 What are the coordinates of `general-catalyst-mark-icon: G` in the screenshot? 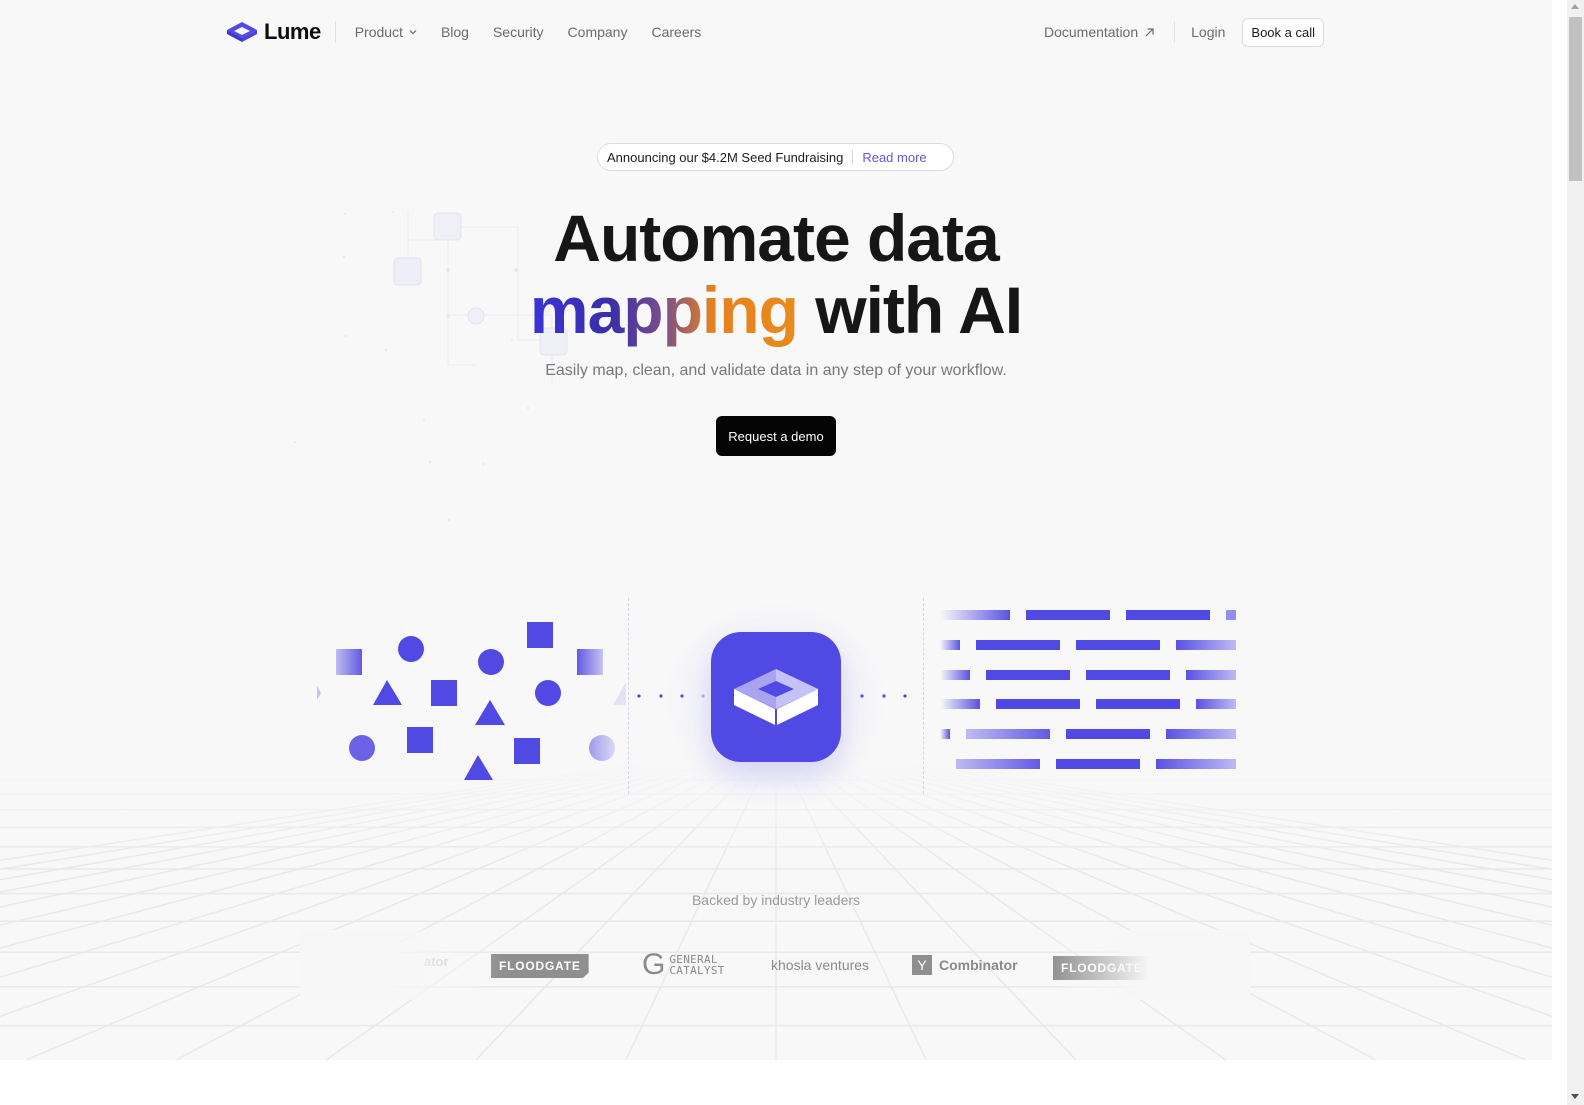 It's located at (654, 964).